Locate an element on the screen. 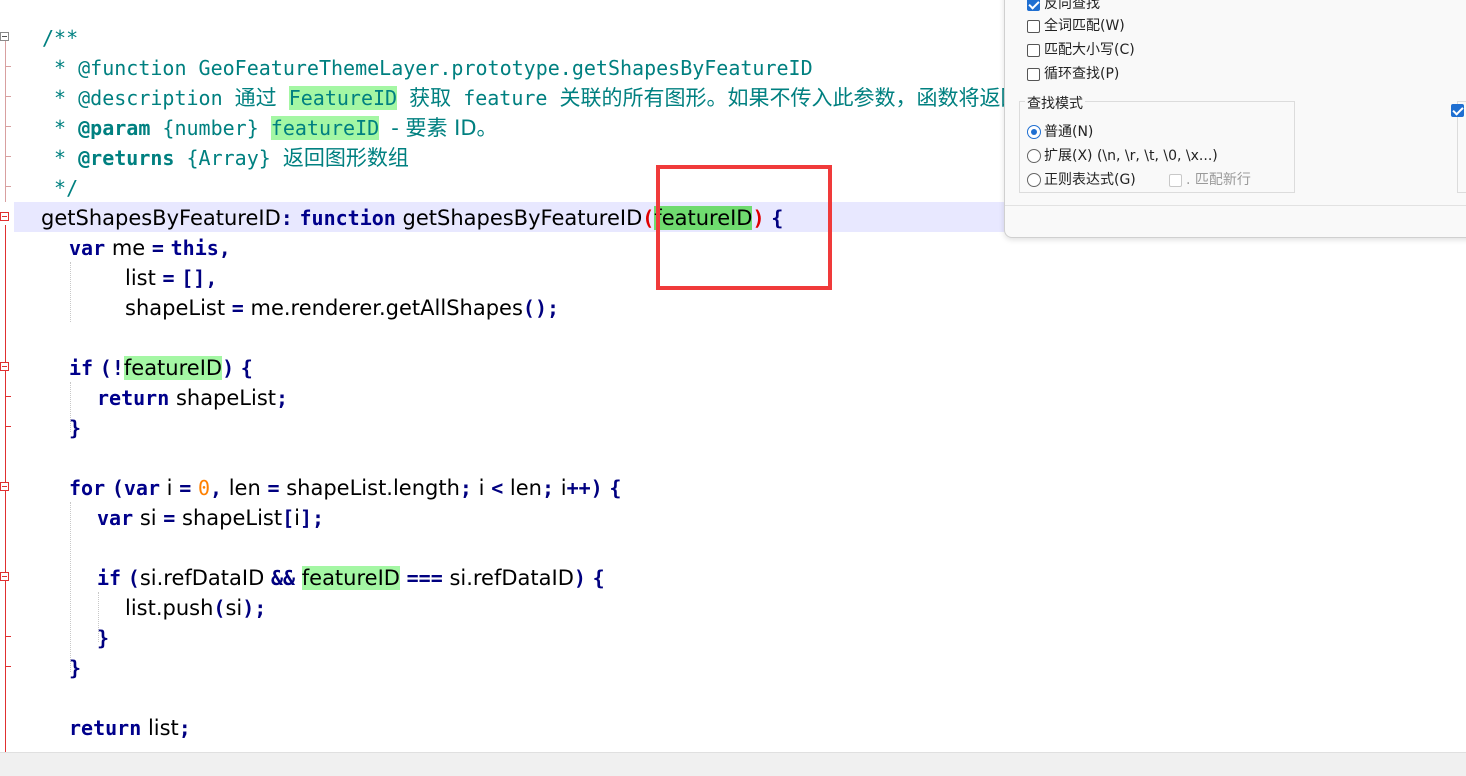 The width and height of the screenshot is (1466, 776). wrap-search-option: 循环查找(P) is located at coordinates (1073, 74).